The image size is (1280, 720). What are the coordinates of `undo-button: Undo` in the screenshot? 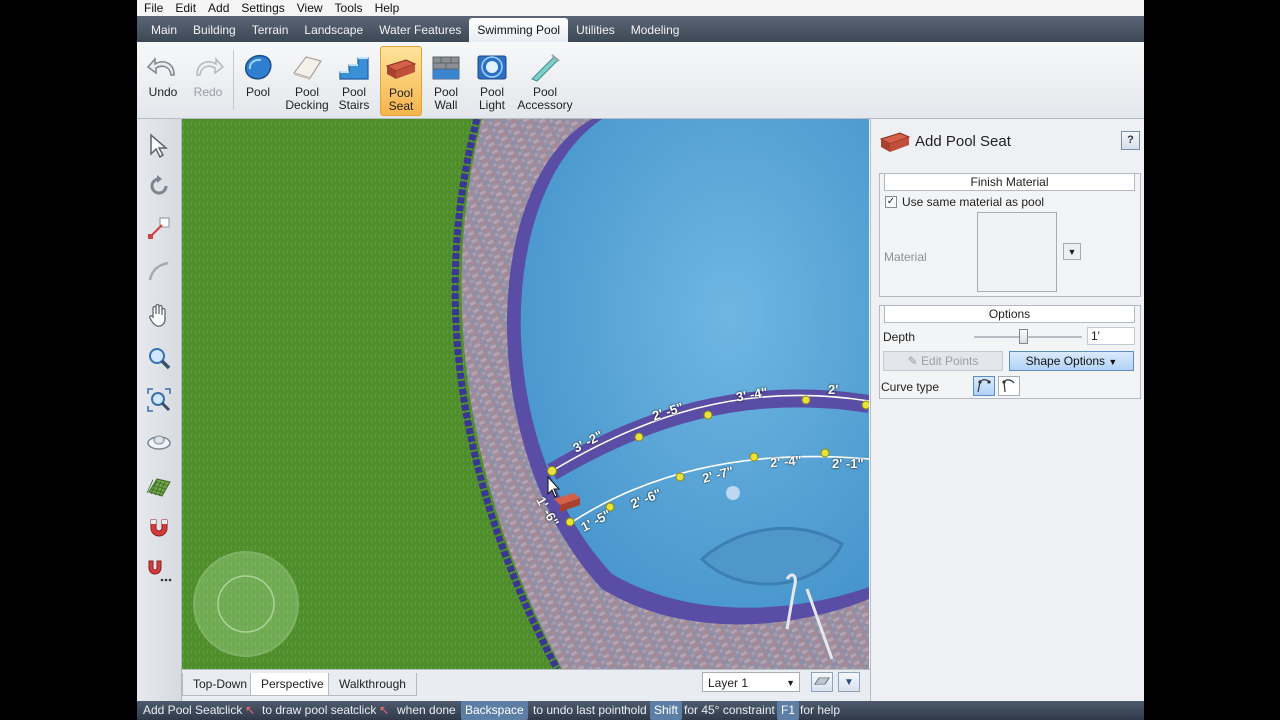 It's located at (163, 80).